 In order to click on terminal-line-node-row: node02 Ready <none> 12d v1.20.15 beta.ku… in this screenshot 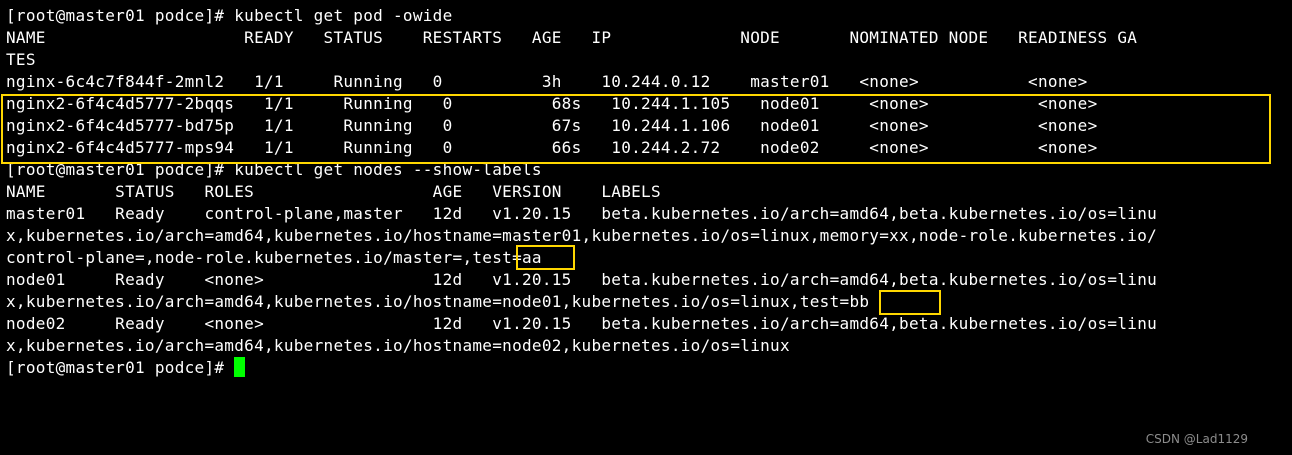, I will do `click(582, 323)`.